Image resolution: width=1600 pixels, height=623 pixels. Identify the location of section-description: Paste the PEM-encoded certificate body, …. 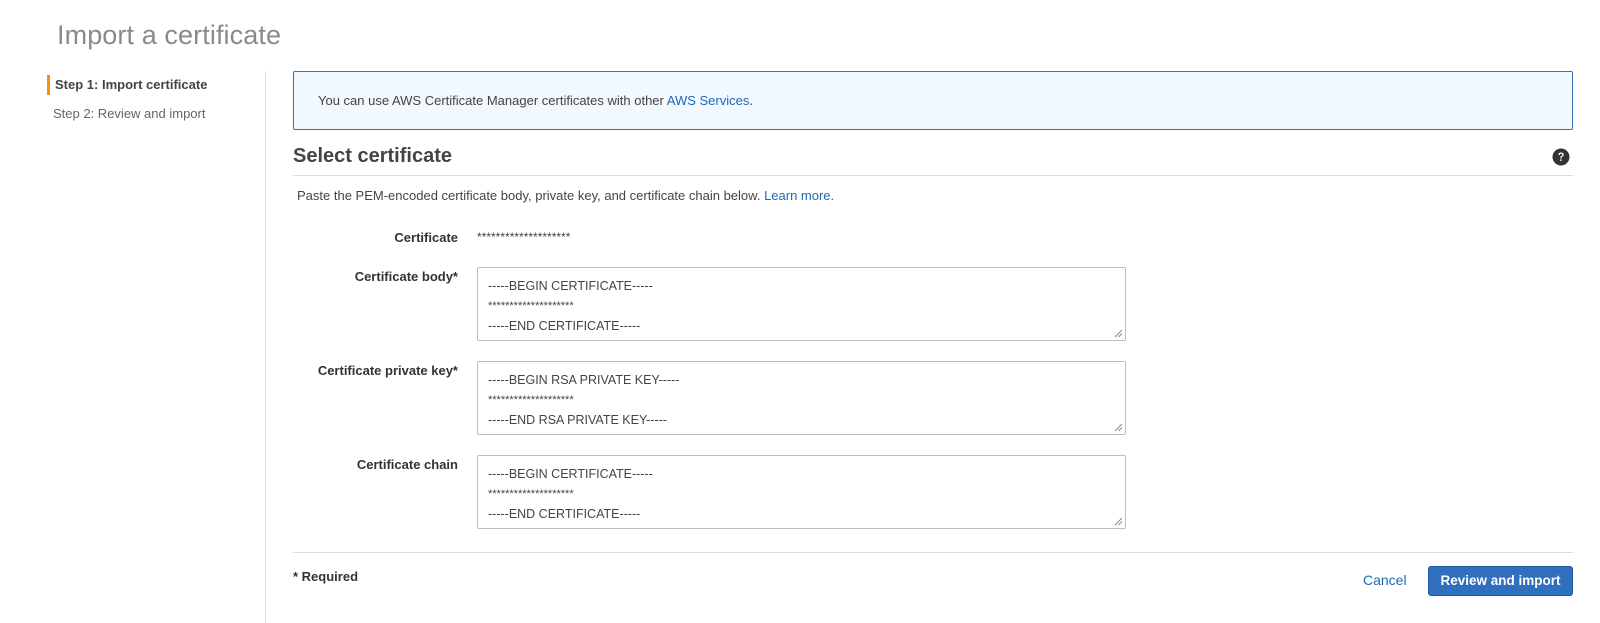
(565, 195).